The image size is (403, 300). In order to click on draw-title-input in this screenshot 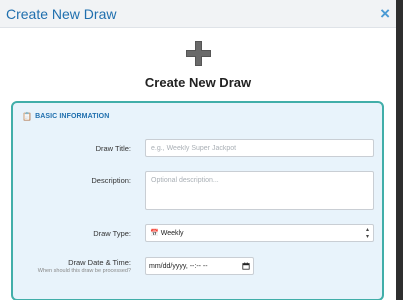, I will do `click(259, 148)`.